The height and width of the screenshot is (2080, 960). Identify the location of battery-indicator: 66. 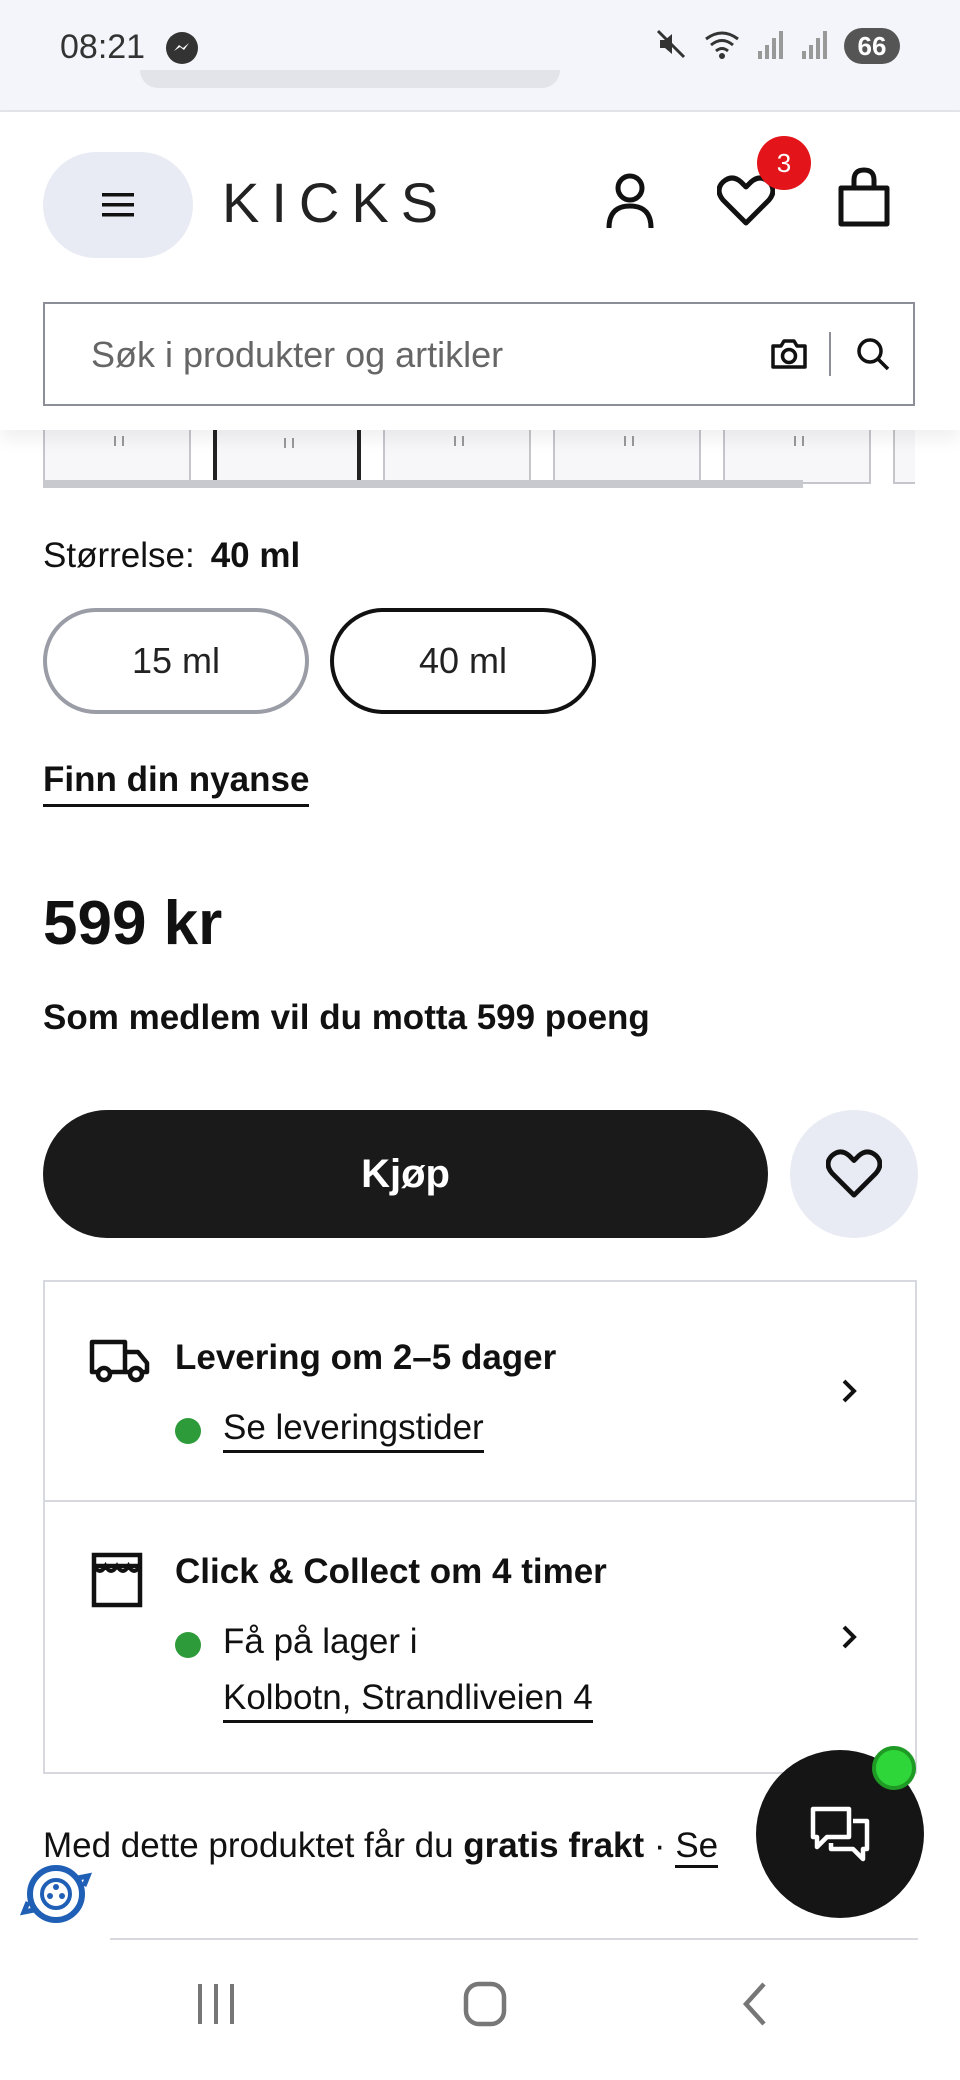
(872, 46).